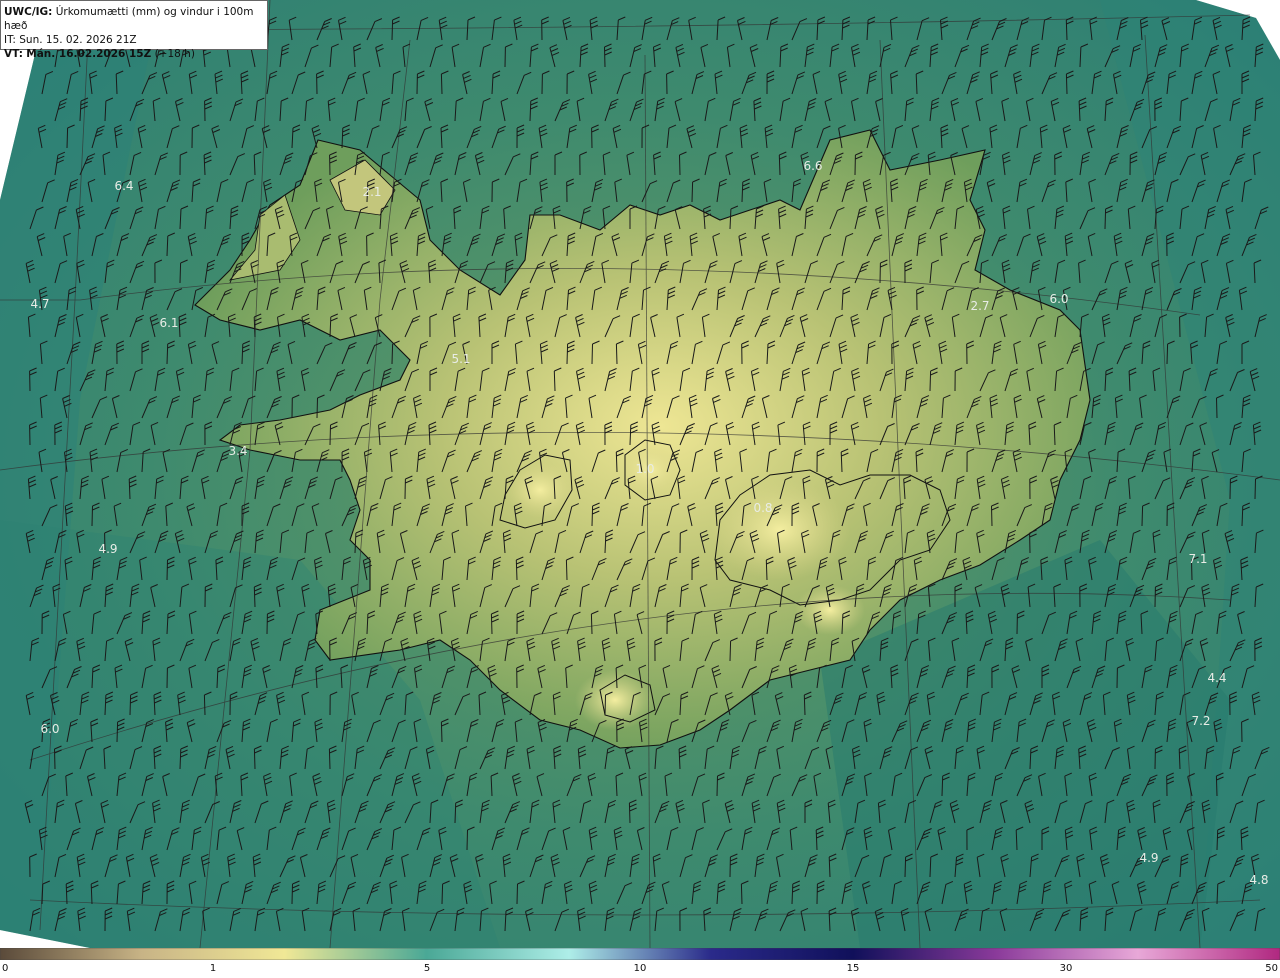 Image resolution: width=1280 pixels, height=978 pixels. I want to click on color-scale-ticks: 0 1 5 10 15 30 50, so click(640, 970).